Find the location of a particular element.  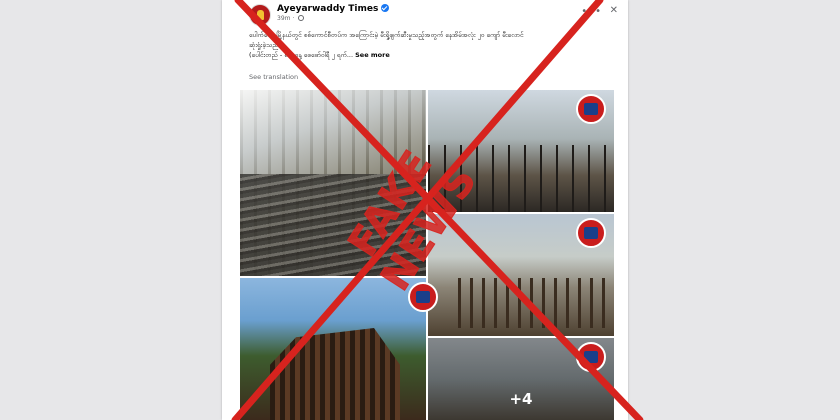

post-header: Ayeyarwaddy Times 39m · ••• ✕ is located at coordinates (425, 13).